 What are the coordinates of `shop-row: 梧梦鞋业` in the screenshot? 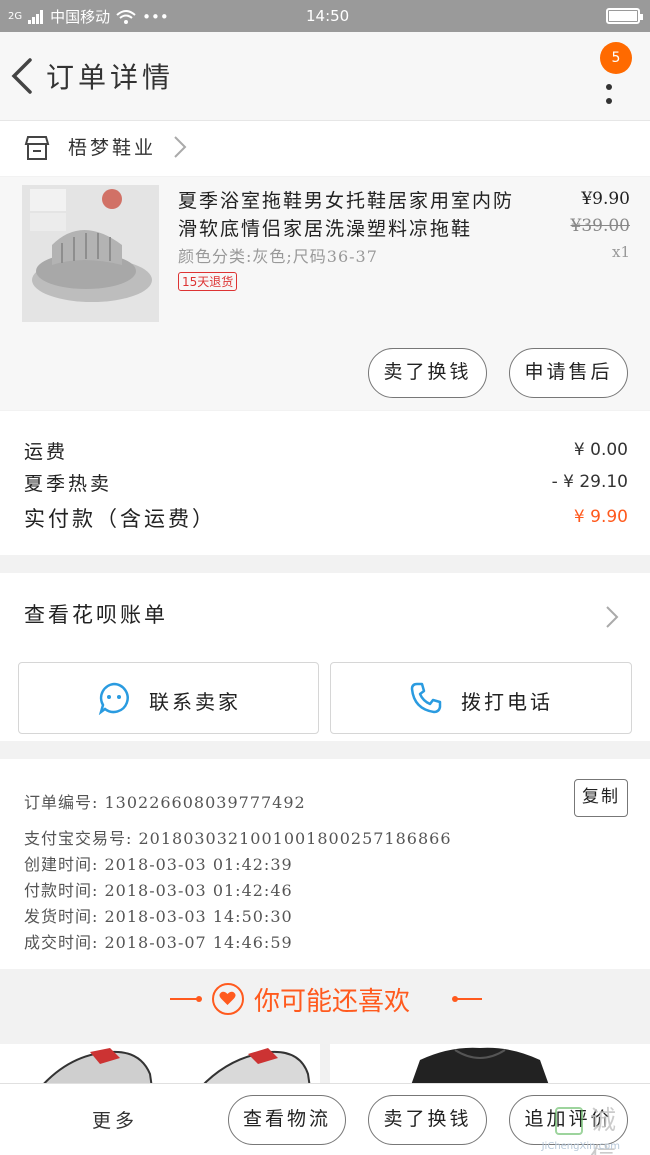 It's located at (325, 148).